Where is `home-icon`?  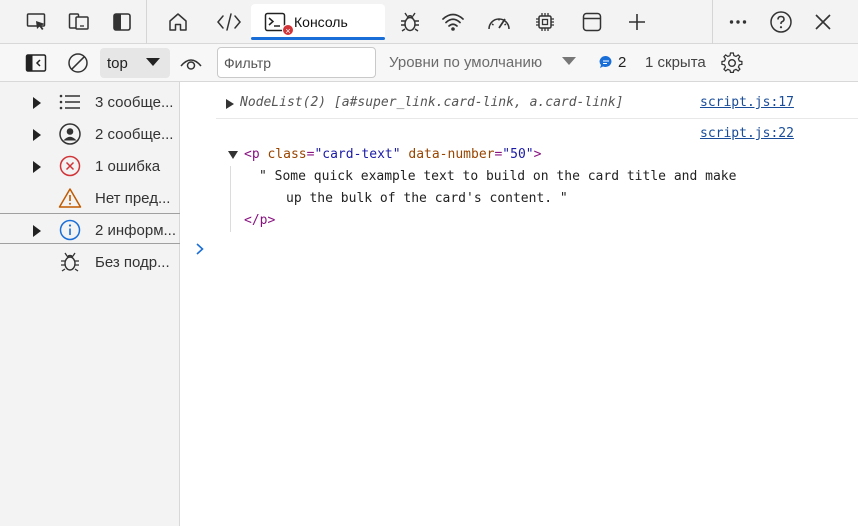 home-icon is located at coordinates (178, 22).